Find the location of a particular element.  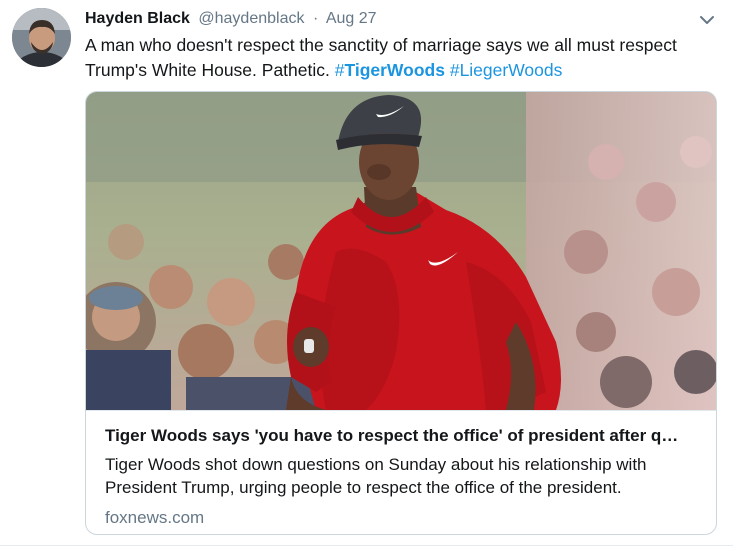

card-domain: foxnews.com is located at coordinates (155, 517).